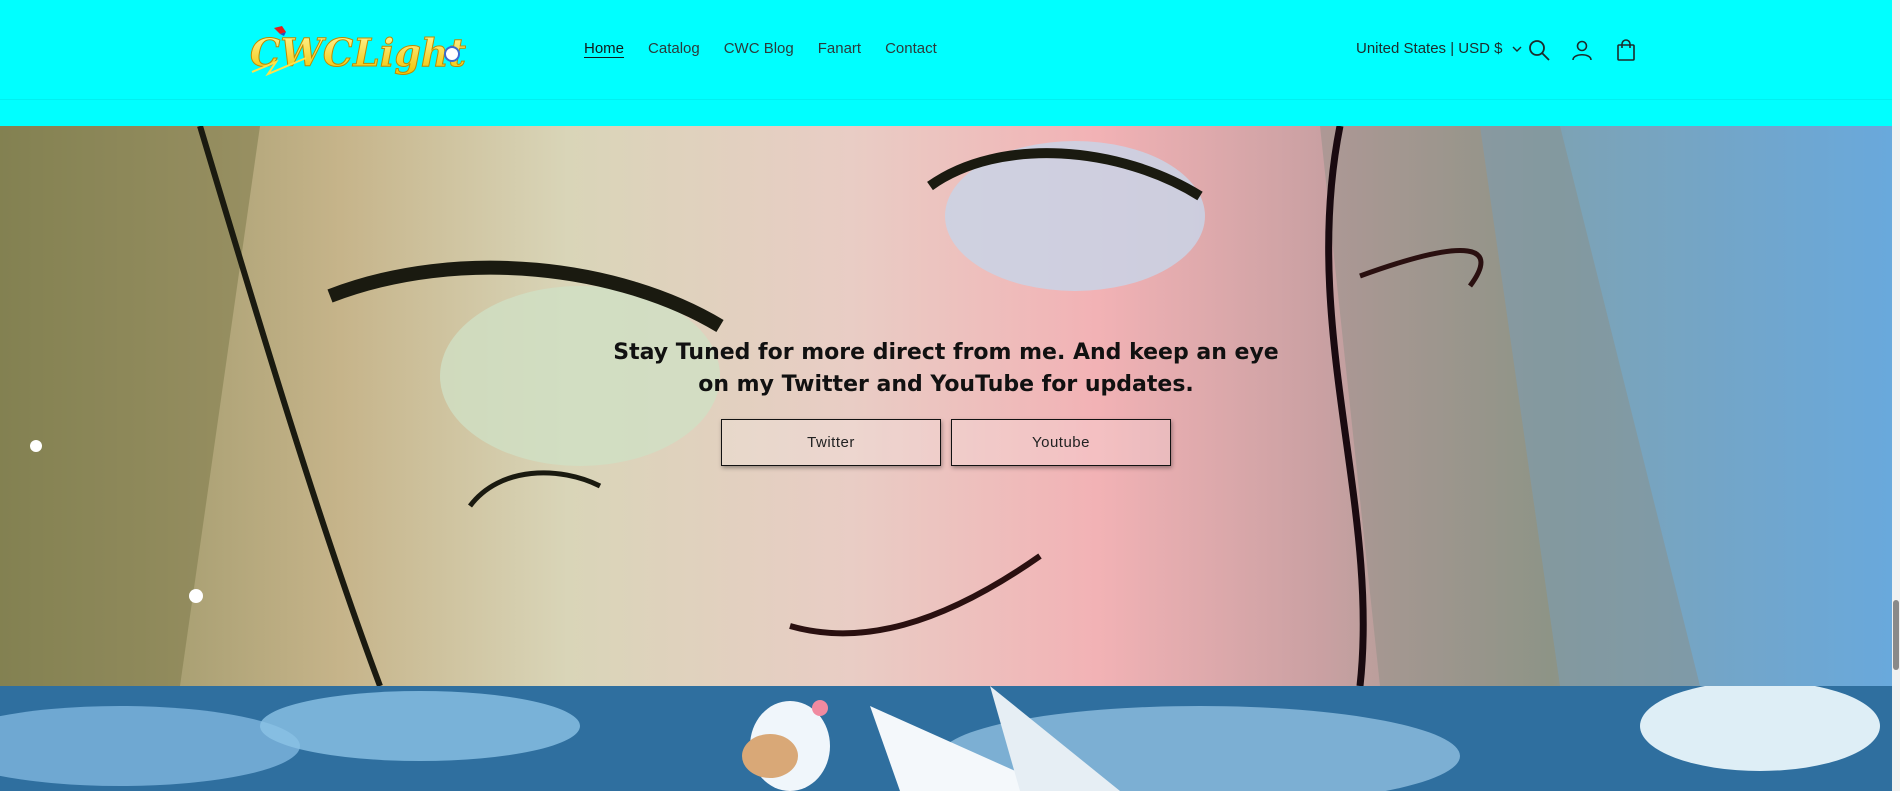 This screenshot has height=791, width=1900. I want to click on country-currency-selector: United States | USD $, so click(1439, 48).